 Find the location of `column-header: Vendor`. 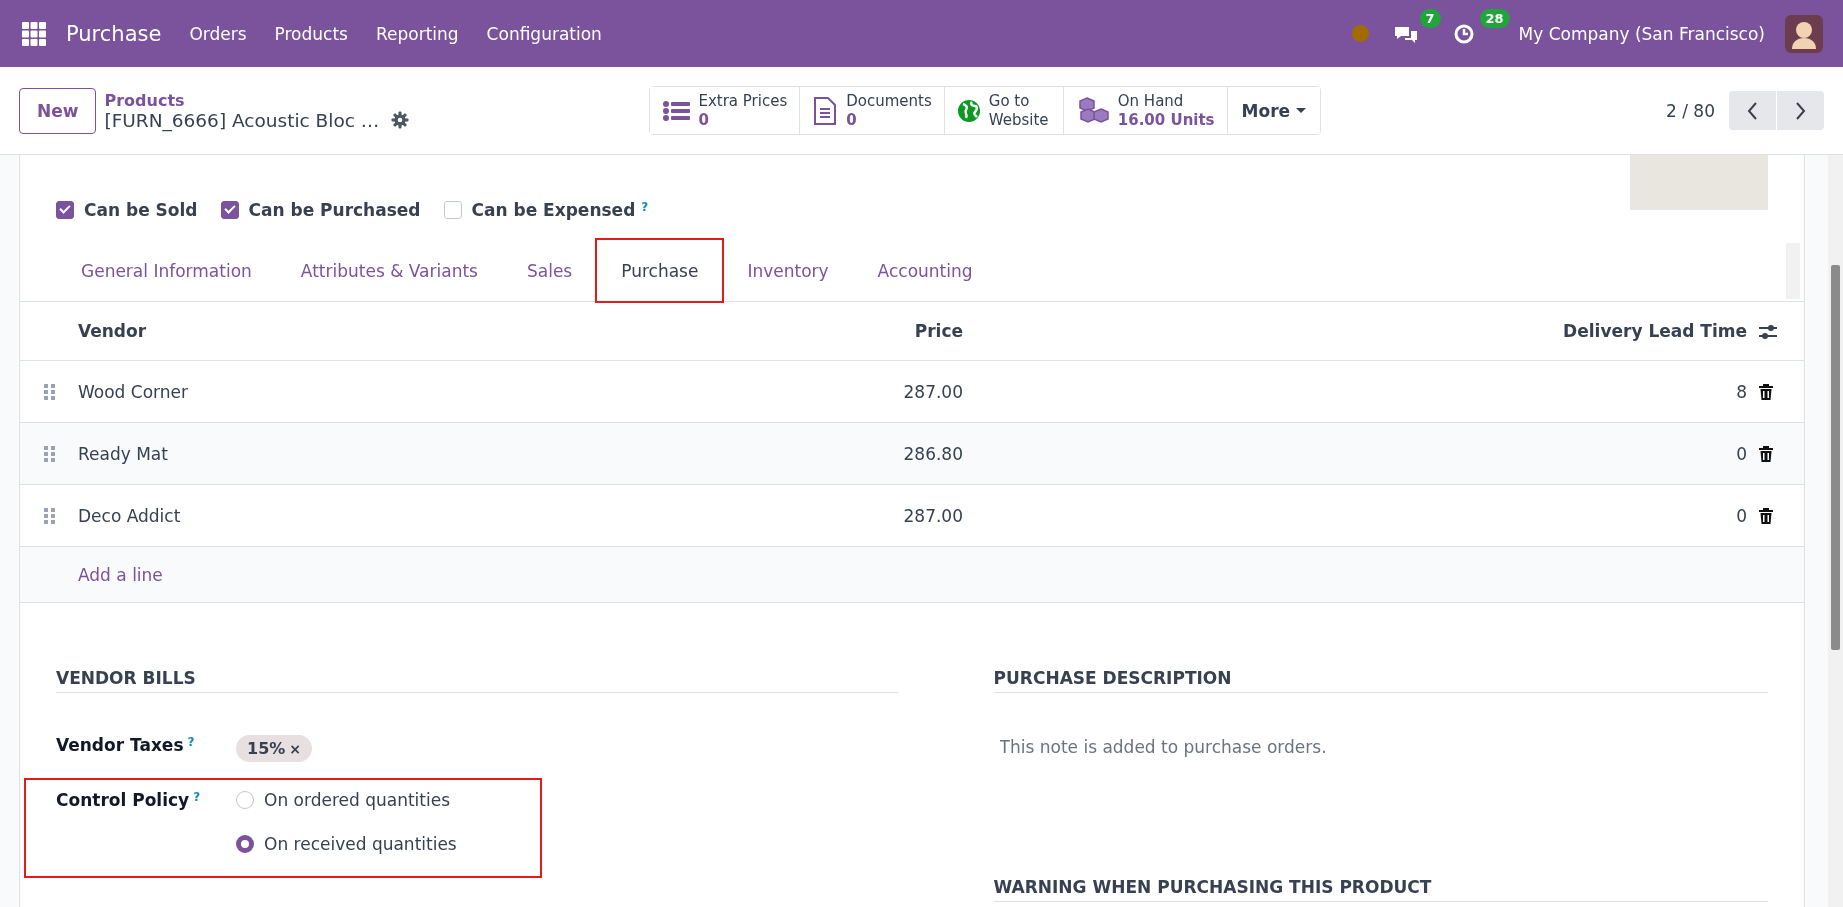

column-header: Vendor is located at coordinates (399, 331).